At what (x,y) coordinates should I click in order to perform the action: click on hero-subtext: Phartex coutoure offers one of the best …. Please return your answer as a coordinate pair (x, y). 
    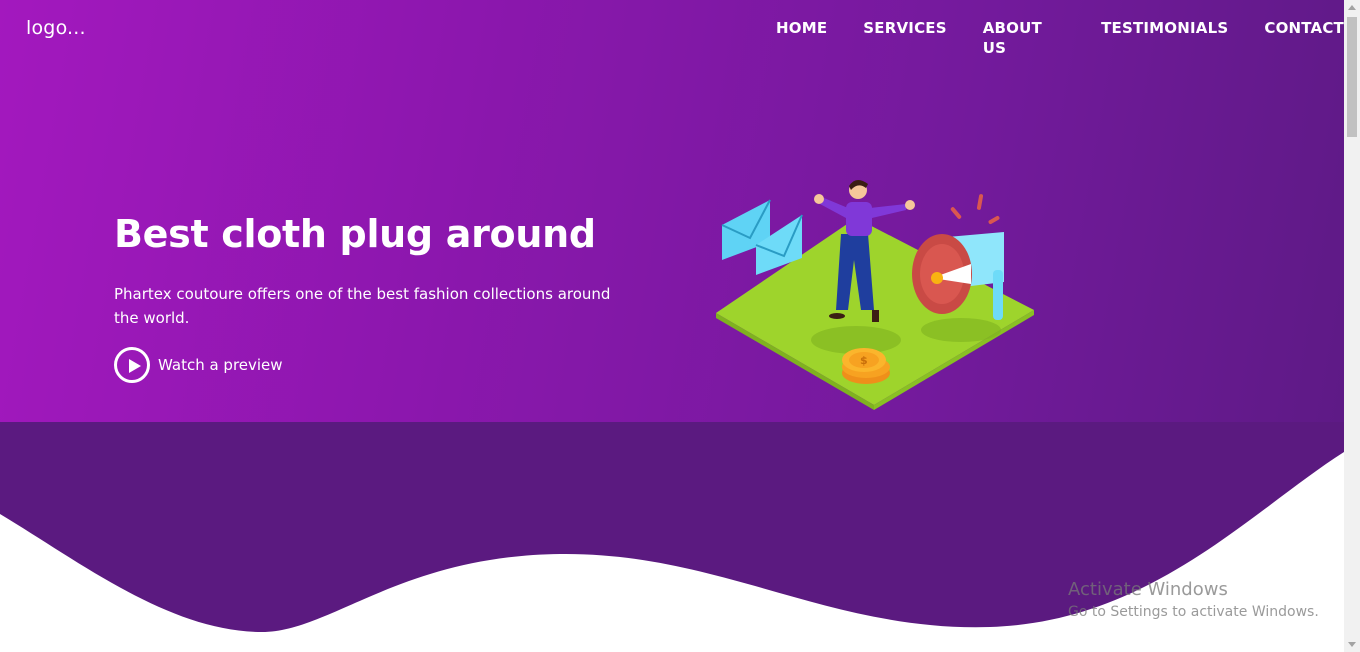
    Looking at the image, I should click on (362, 306).